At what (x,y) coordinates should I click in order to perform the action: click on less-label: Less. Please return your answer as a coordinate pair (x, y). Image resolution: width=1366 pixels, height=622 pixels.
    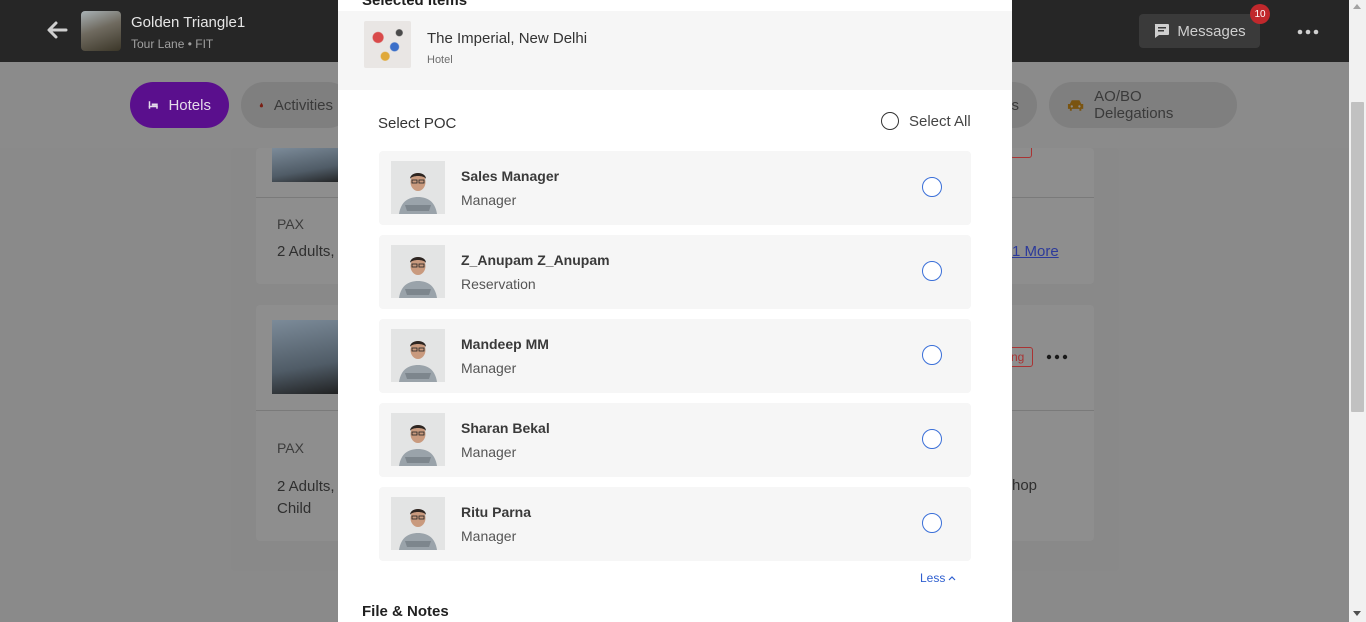
    Looking at the image, I should click on (933, 578).